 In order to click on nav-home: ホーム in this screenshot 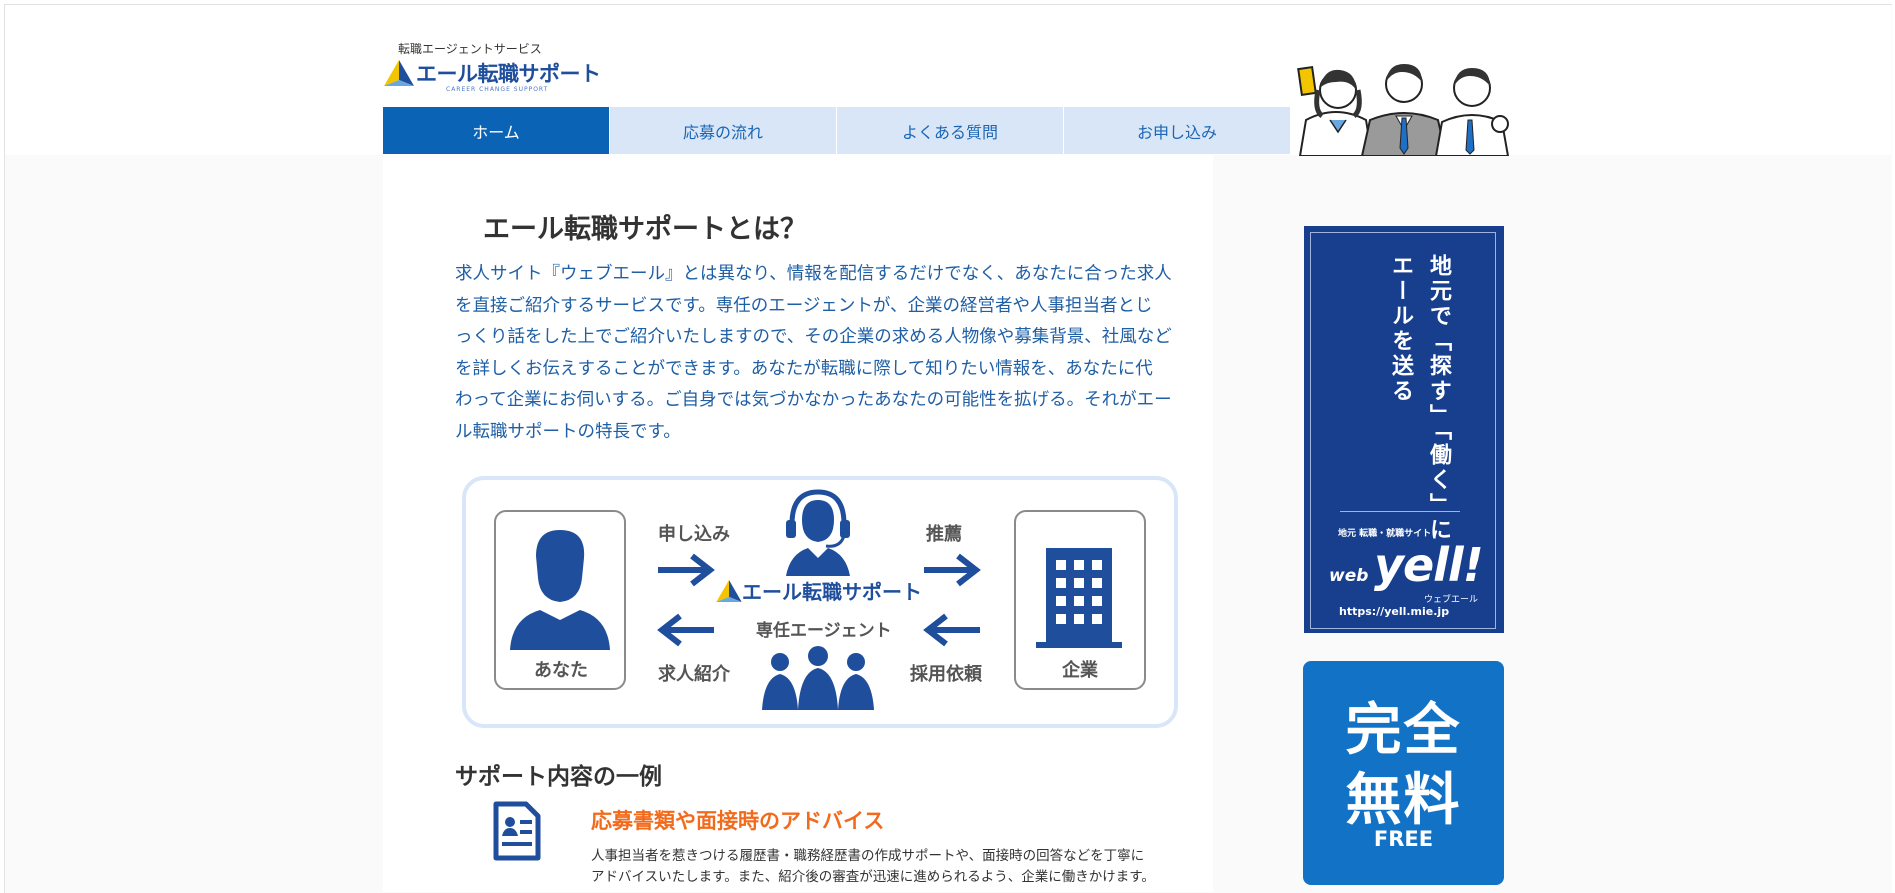, I will do `click(496, 130)`.